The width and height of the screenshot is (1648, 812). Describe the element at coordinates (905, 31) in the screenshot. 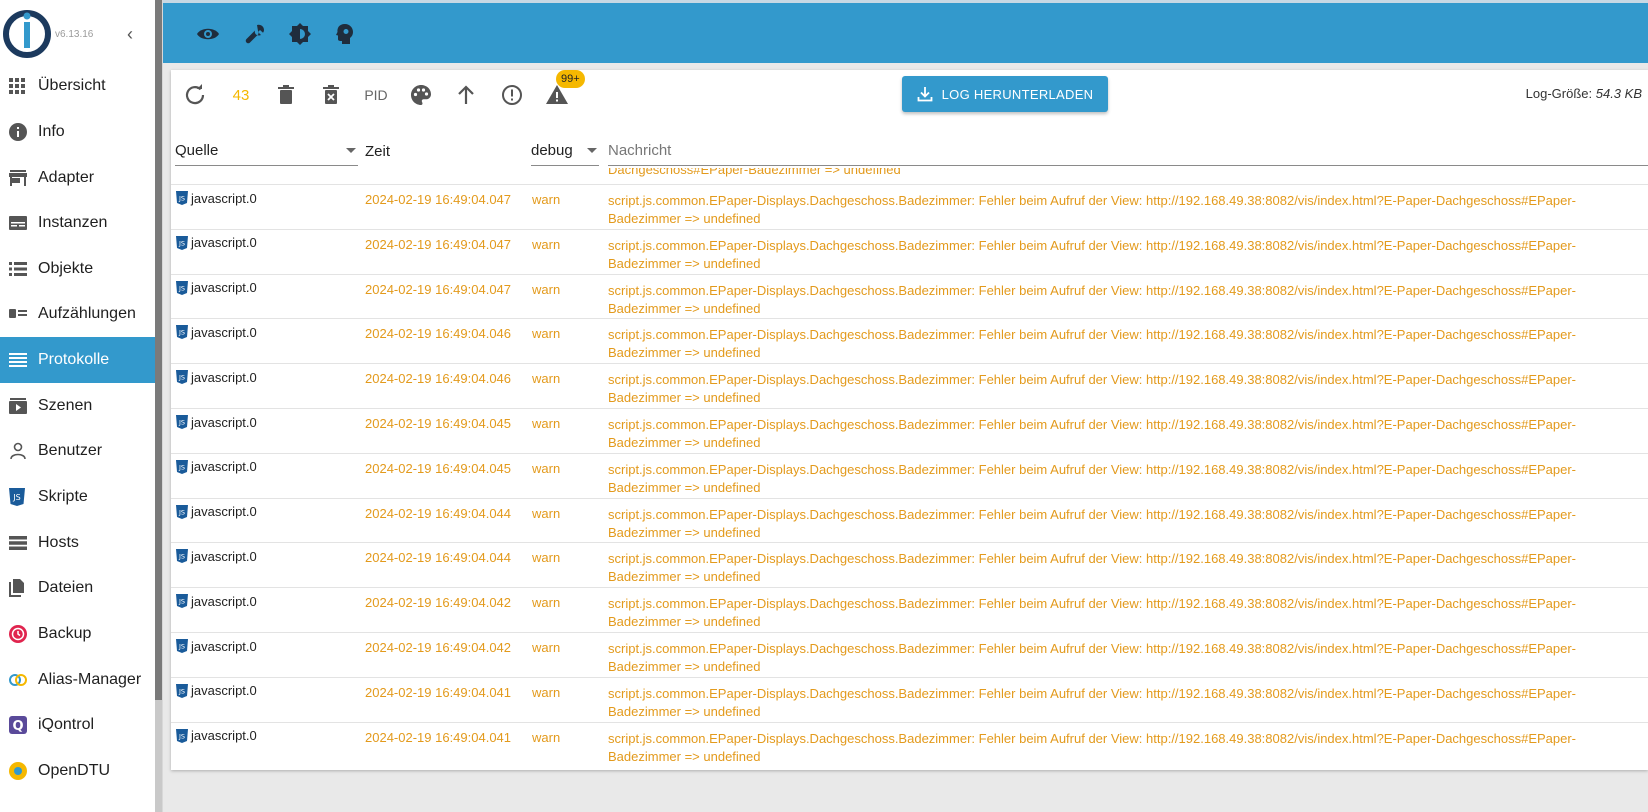

I see `top-bar` at that location.